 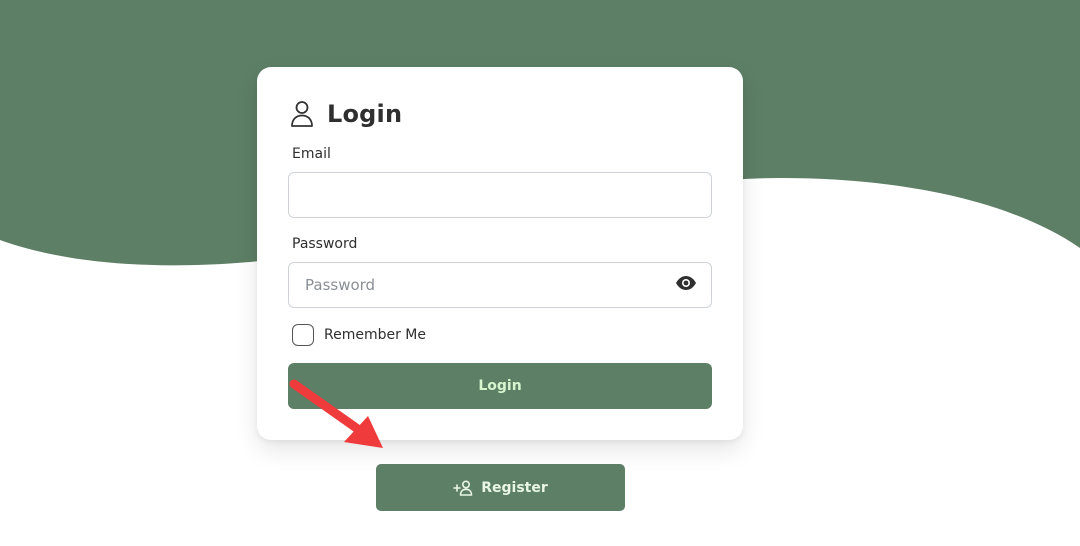 I want to click on remember-me-label: Remember Me, so click(x=375, y=335).